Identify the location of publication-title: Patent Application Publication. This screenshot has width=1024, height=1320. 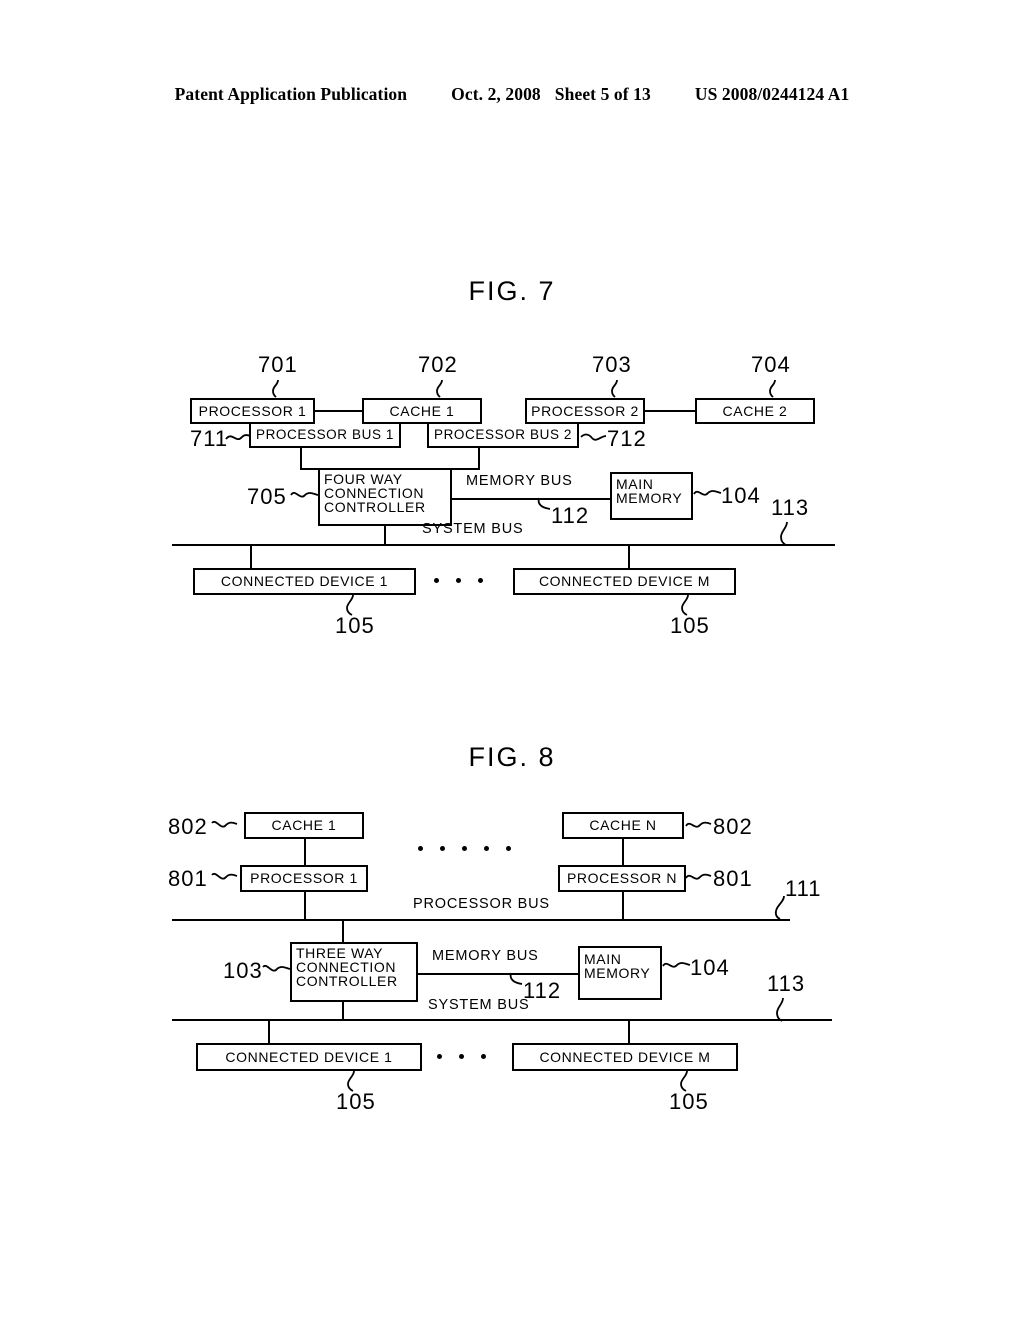
(291, 94).